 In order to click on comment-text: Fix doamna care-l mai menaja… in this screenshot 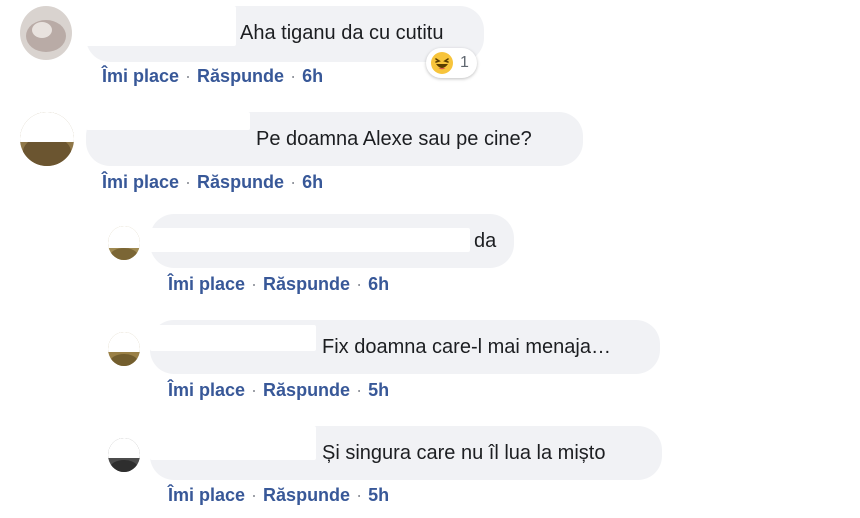, I will do `click(466, 347)`.